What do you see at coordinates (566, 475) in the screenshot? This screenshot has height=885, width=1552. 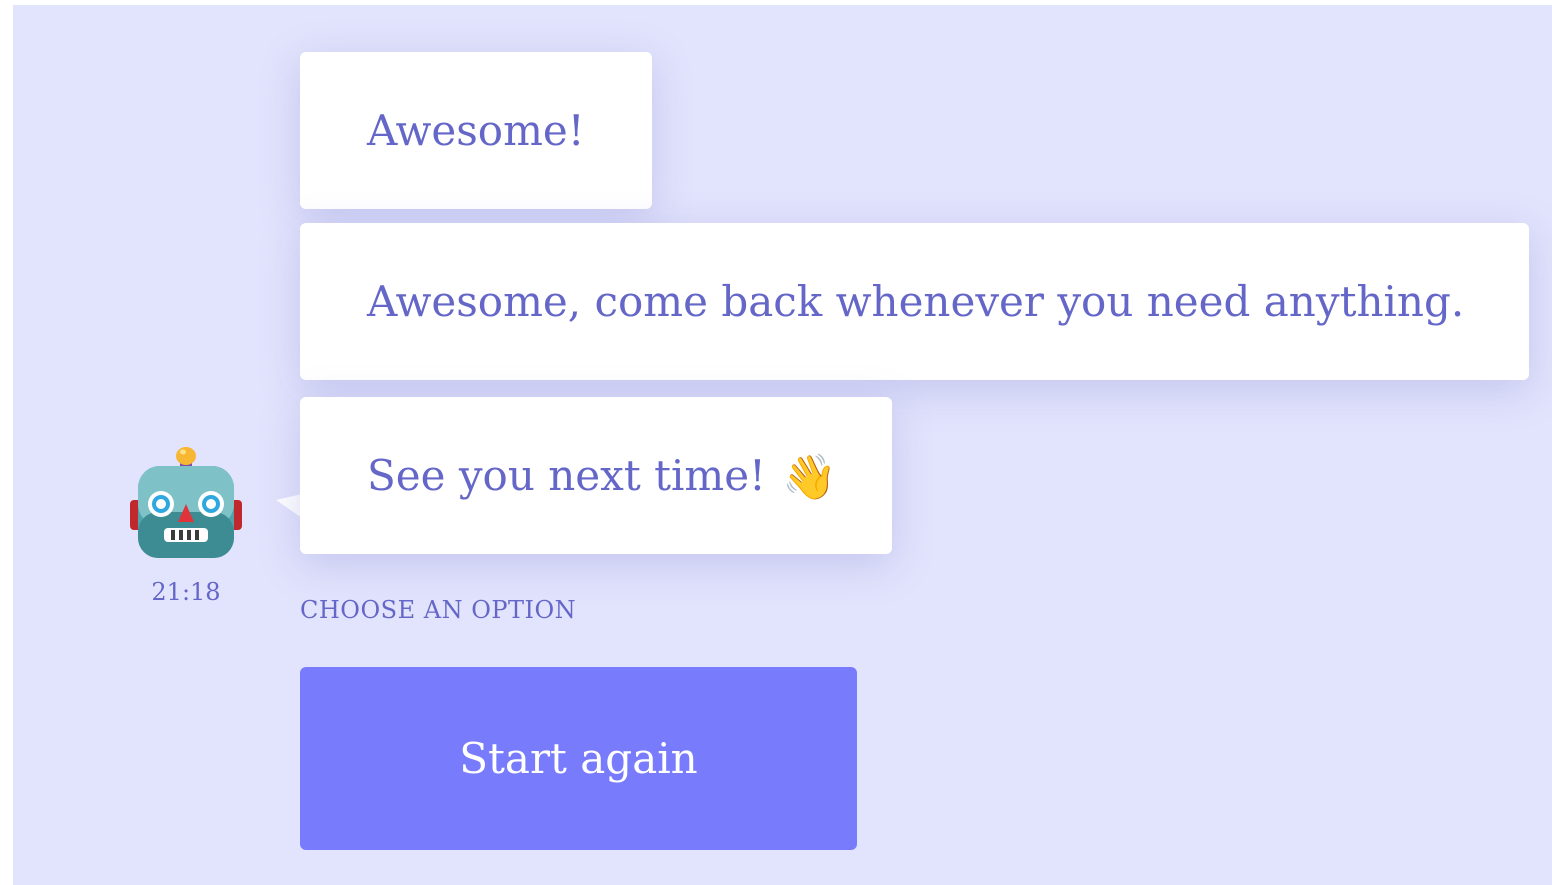 I see `message-text: See you next time!` at bounding box center [566, 475].